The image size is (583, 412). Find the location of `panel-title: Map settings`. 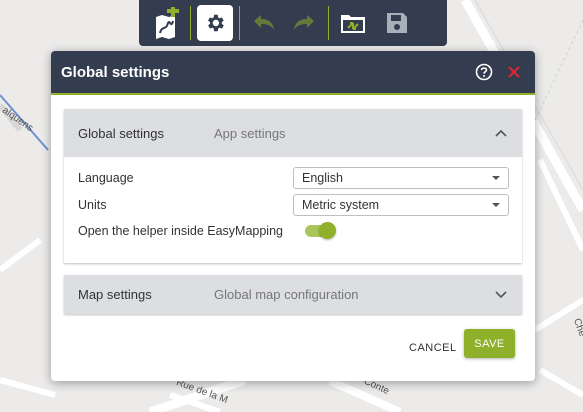

panel-title: Map settings is located at coordinates (115, 294).